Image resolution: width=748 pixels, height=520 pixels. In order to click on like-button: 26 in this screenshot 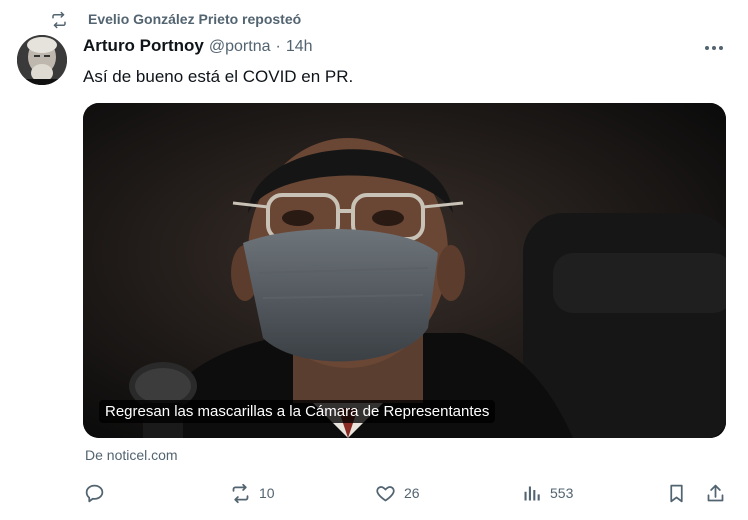, I will do `click(397, 493)`.